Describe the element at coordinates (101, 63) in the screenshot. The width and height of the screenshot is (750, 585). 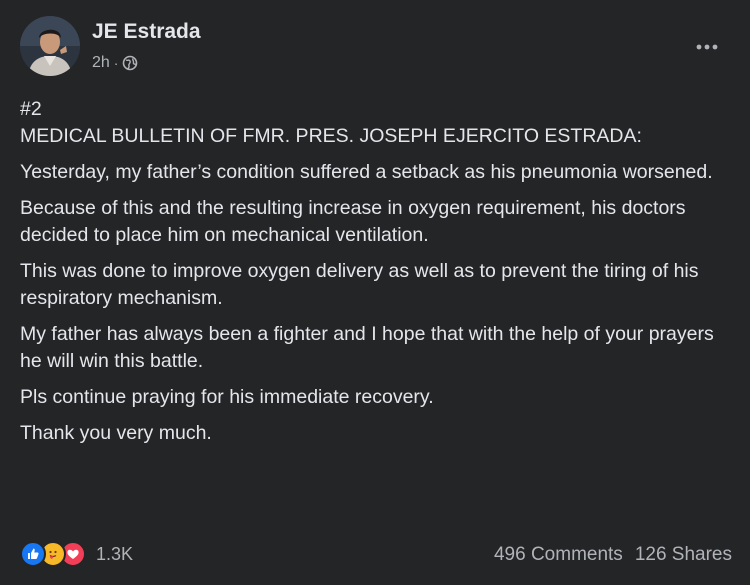
I see `post-time: 2h` at that location.